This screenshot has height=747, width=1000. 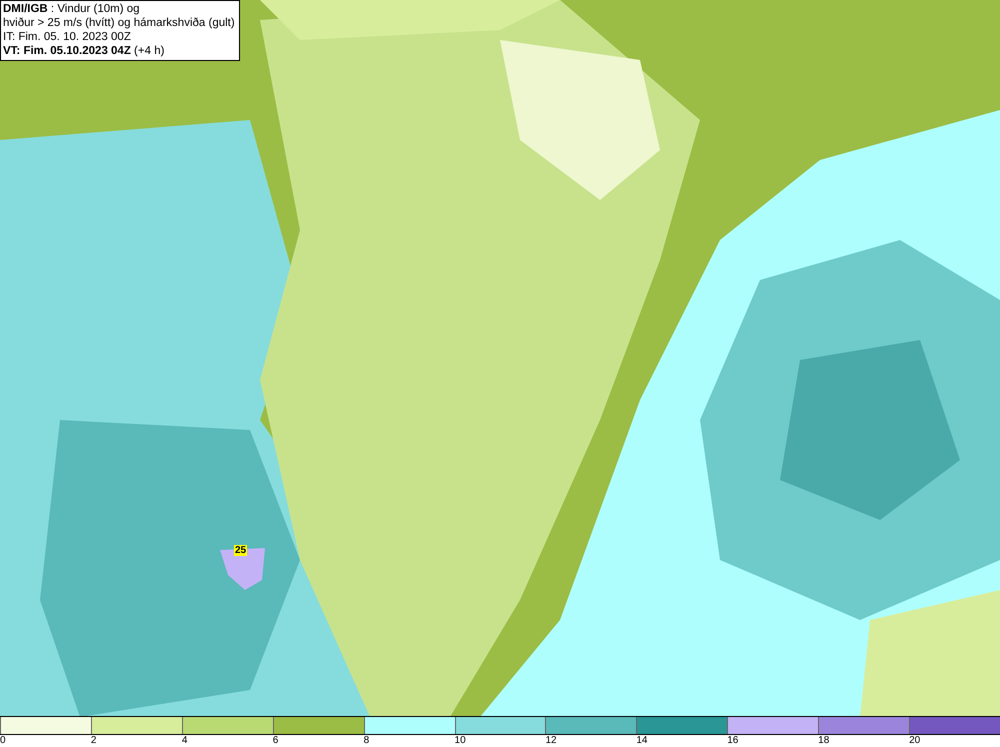 What do you see at coordinates (119, 23) in the screenshot?
I see `info-text: hviður > 25 m/s (hvítt) og hámarkshviða (gult)` at bounding box center [119, 23].